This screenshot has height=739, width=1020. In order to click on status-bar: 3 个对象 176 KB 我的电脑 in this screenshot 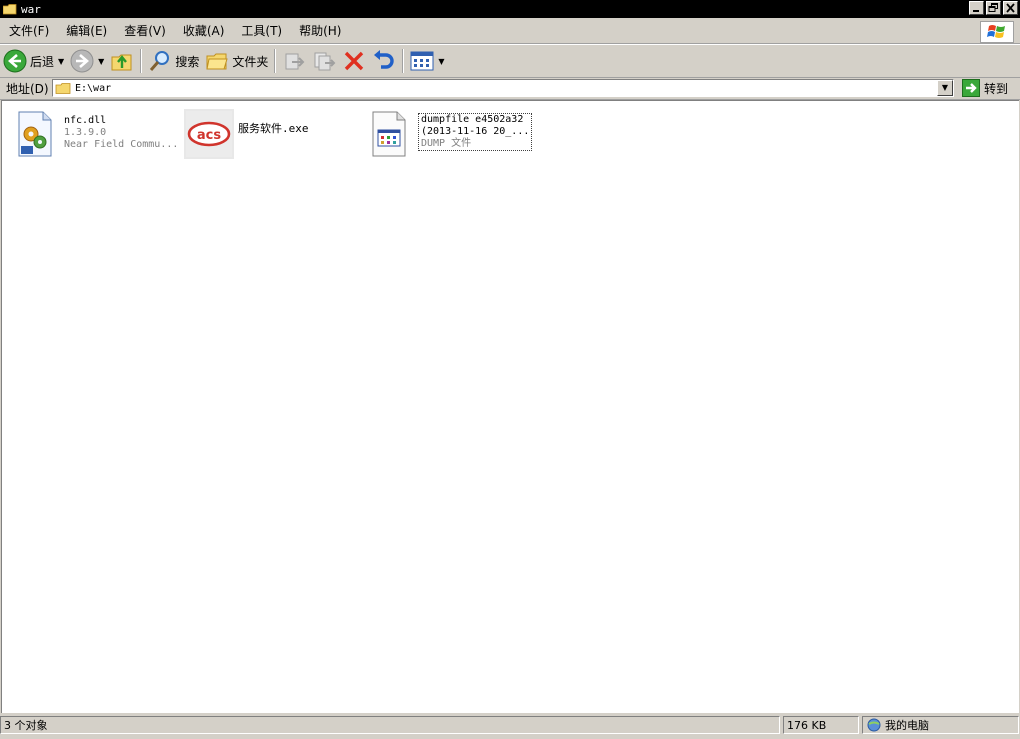, I will do `click(510, 725)`.